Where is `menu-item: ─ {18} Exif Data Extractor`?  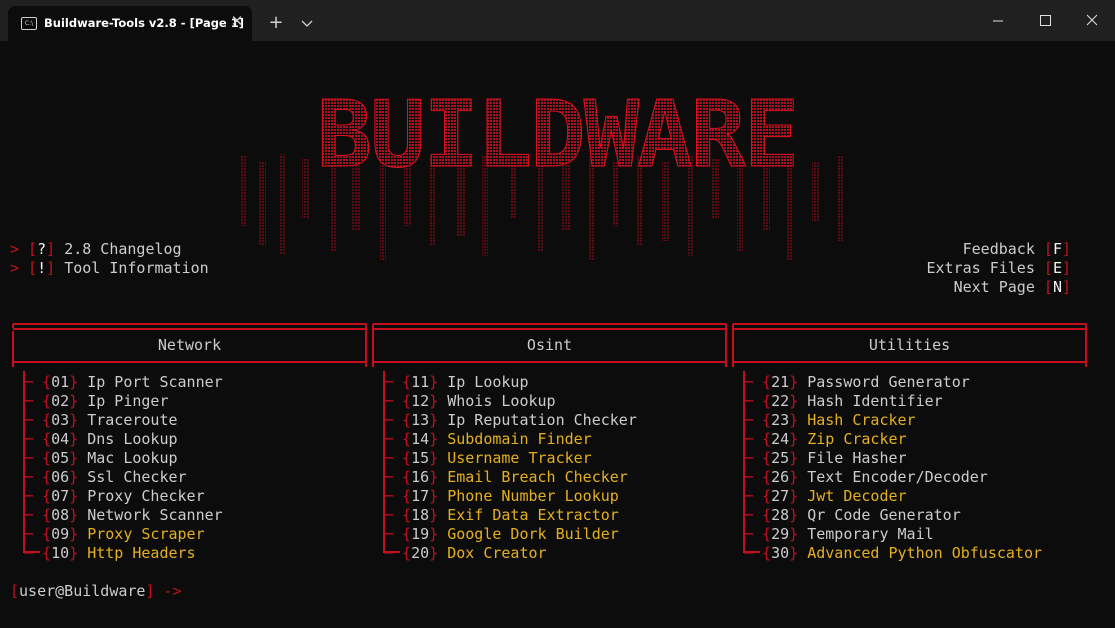
menu-item: ─ {18} Exif Data Extractor is located at coordinates (501, 515).